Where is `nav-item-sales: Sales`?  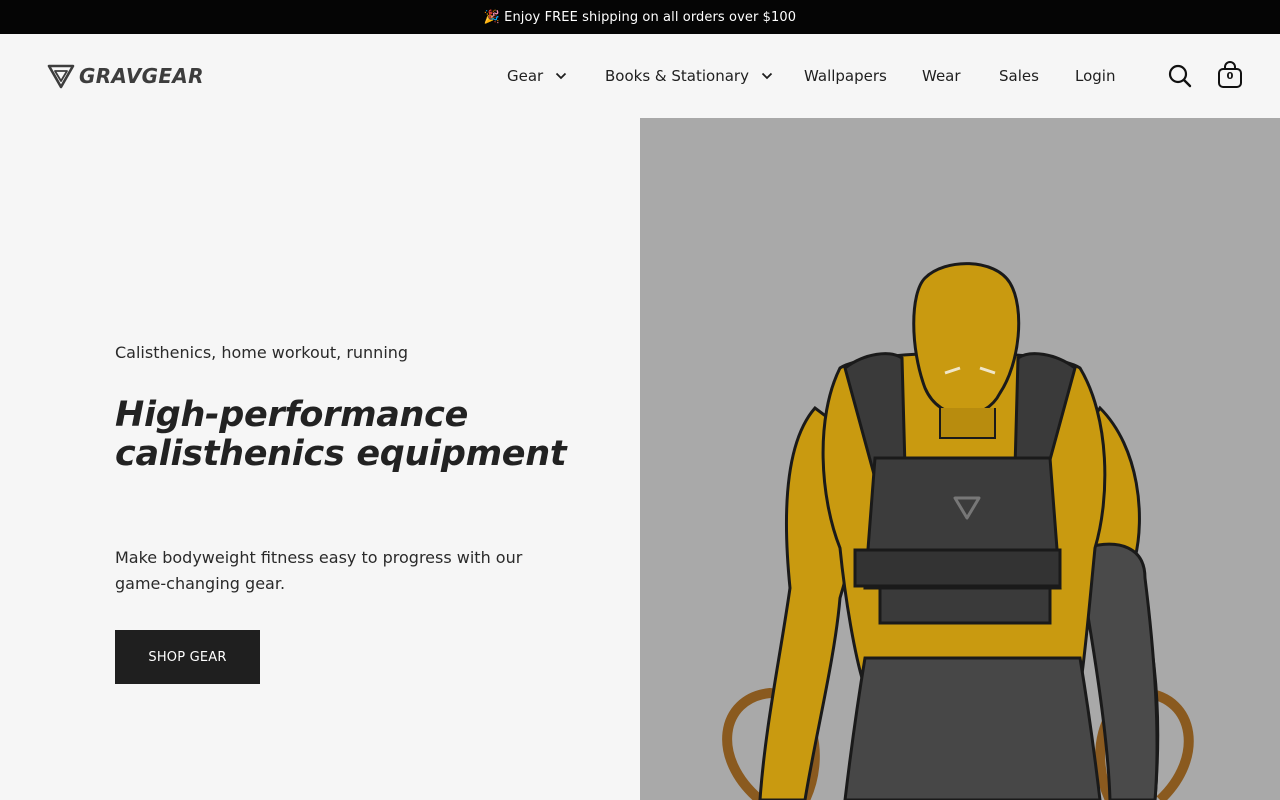
nav-item-sales: Sales is located at coordinates (1019, 76).